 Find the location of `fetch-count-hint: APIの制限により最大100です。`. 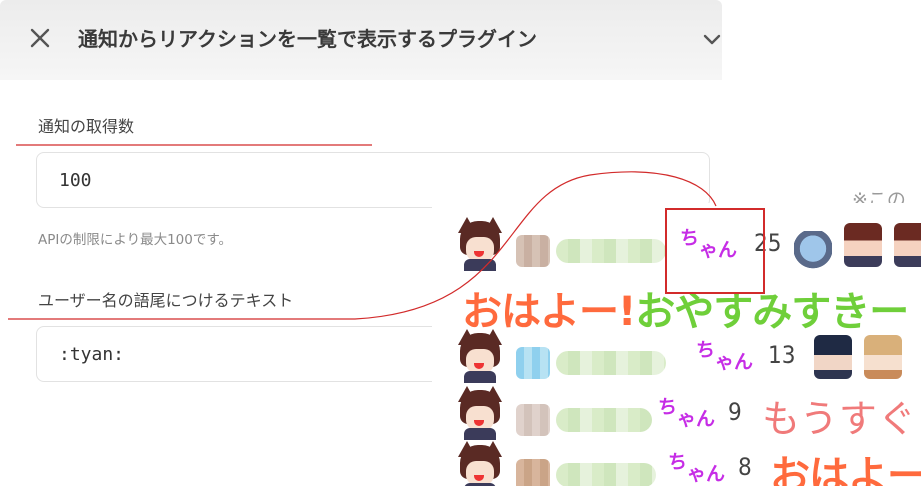

fetch-count-hint: APIの制限により最大100です。 is located at coordinates (135, 240).